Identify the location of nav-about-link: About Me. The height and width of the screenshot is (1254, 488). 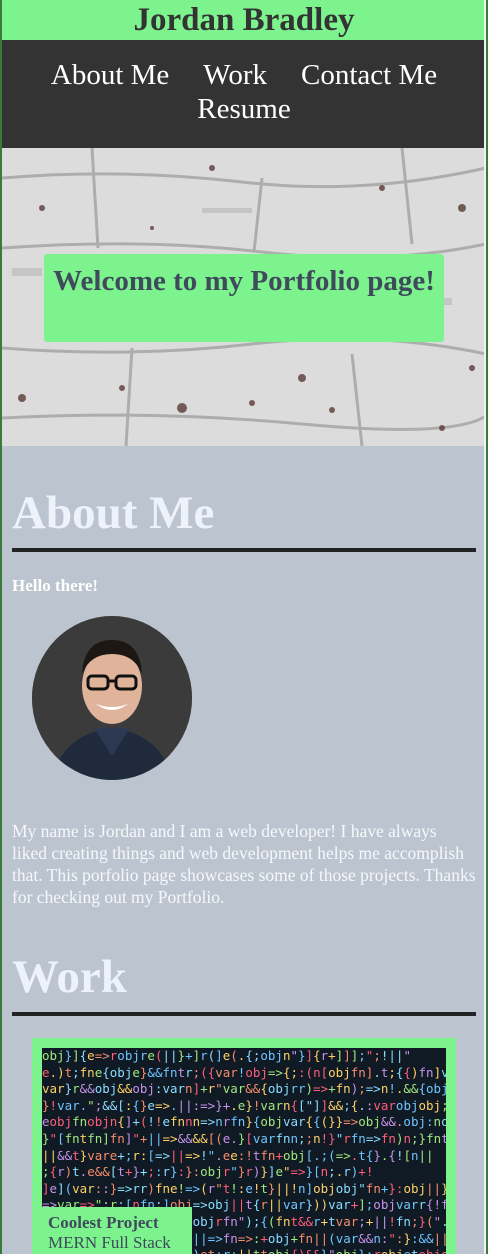
(110, 75).